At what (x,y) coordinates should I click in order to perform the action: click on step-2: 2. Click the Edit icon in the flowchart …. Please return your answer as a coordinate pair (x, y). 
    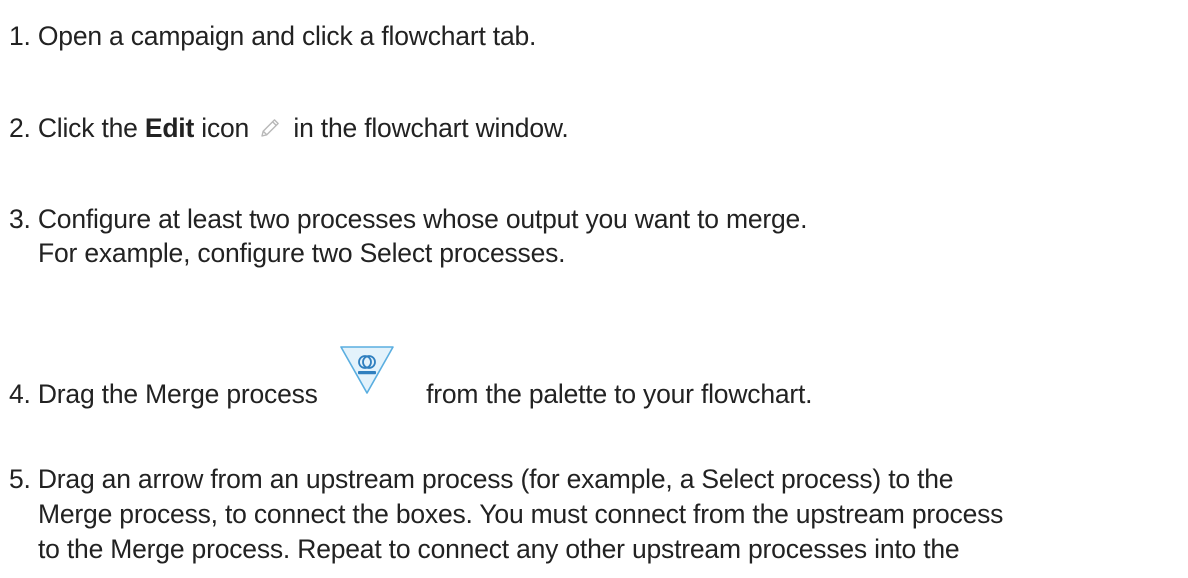
    Looking at the image, I should click on (289, 128).